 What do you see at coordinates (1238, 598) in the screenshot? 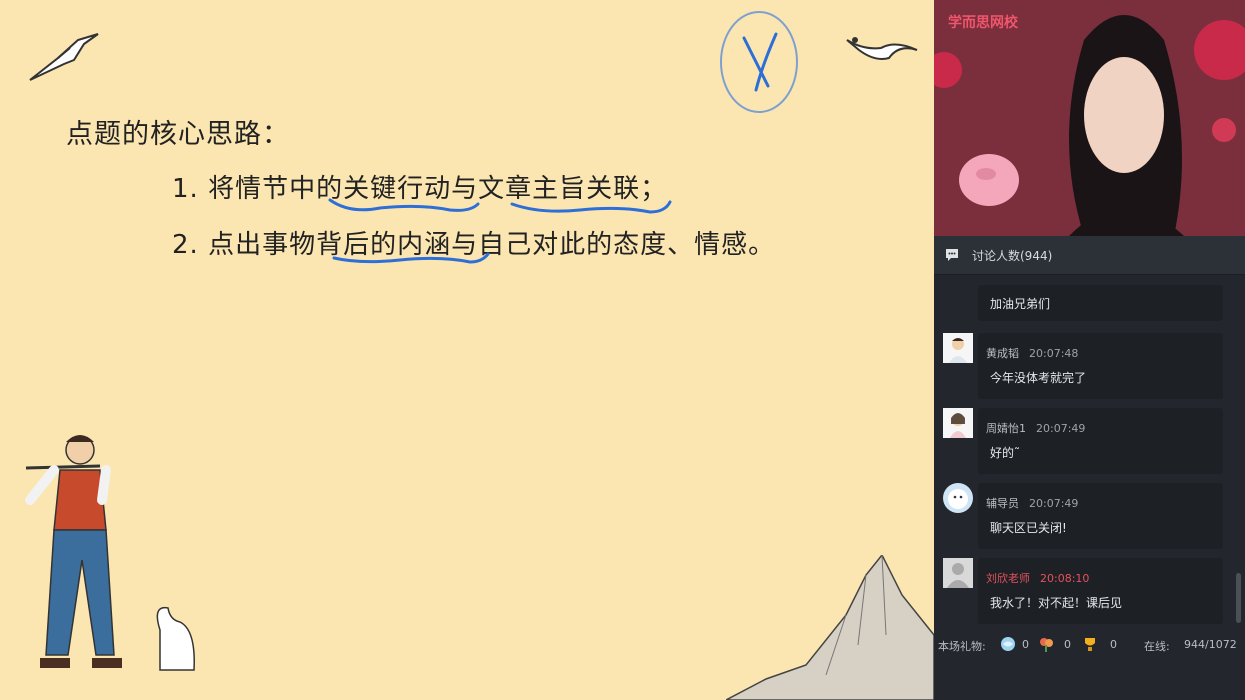
I see `chat-scrollbar` at bounding box center [1238, 598].